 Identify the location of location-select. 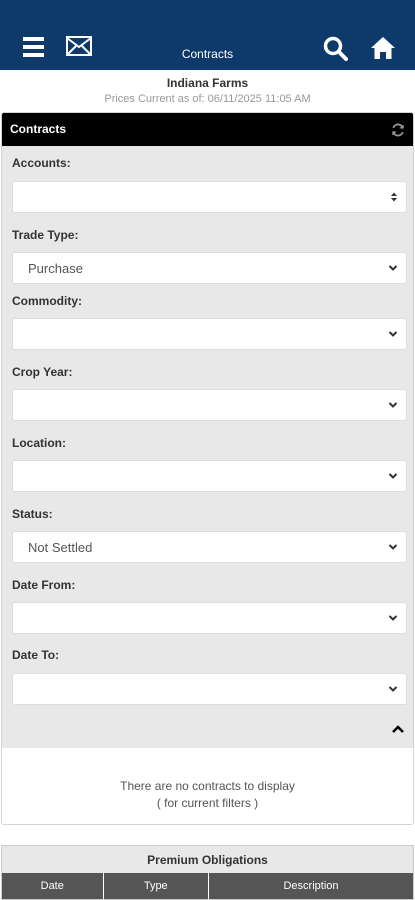
(209, 476).